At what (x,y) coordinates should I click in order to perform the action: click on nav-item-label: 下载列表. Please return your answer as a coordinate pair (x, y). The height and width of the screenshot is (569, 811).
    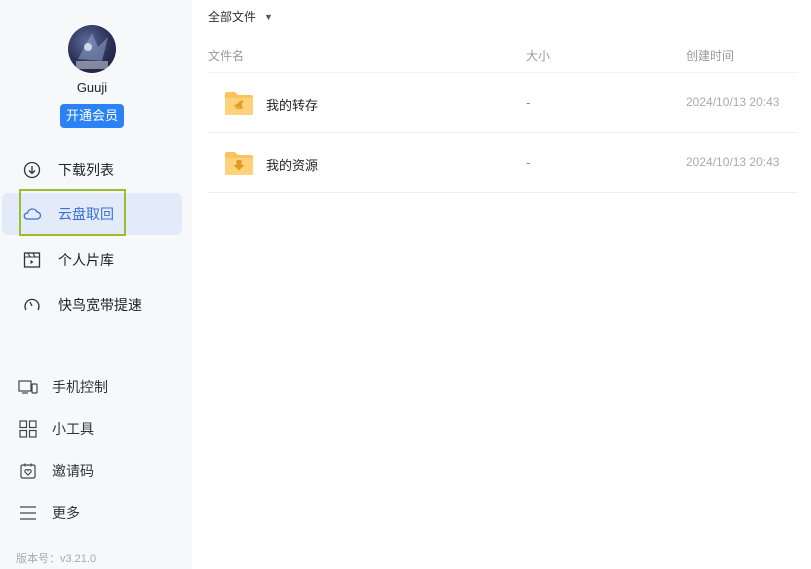
    Looking at the image, I should click on (86, 170).